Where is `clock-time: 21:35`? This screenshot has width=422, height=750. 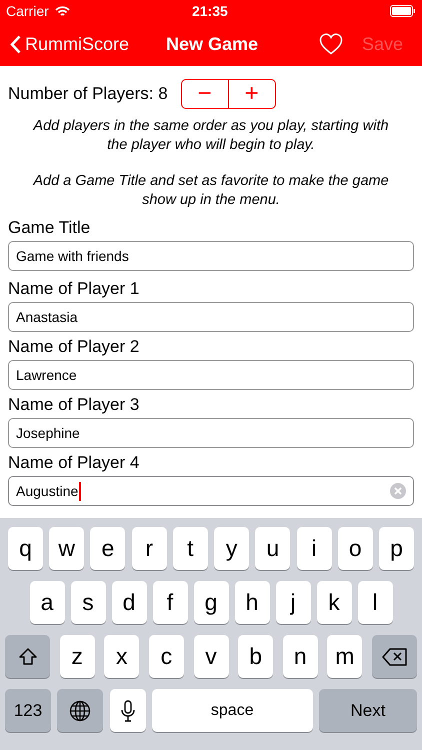 clock-time: 21:35 is located at coordinates (209, 11).